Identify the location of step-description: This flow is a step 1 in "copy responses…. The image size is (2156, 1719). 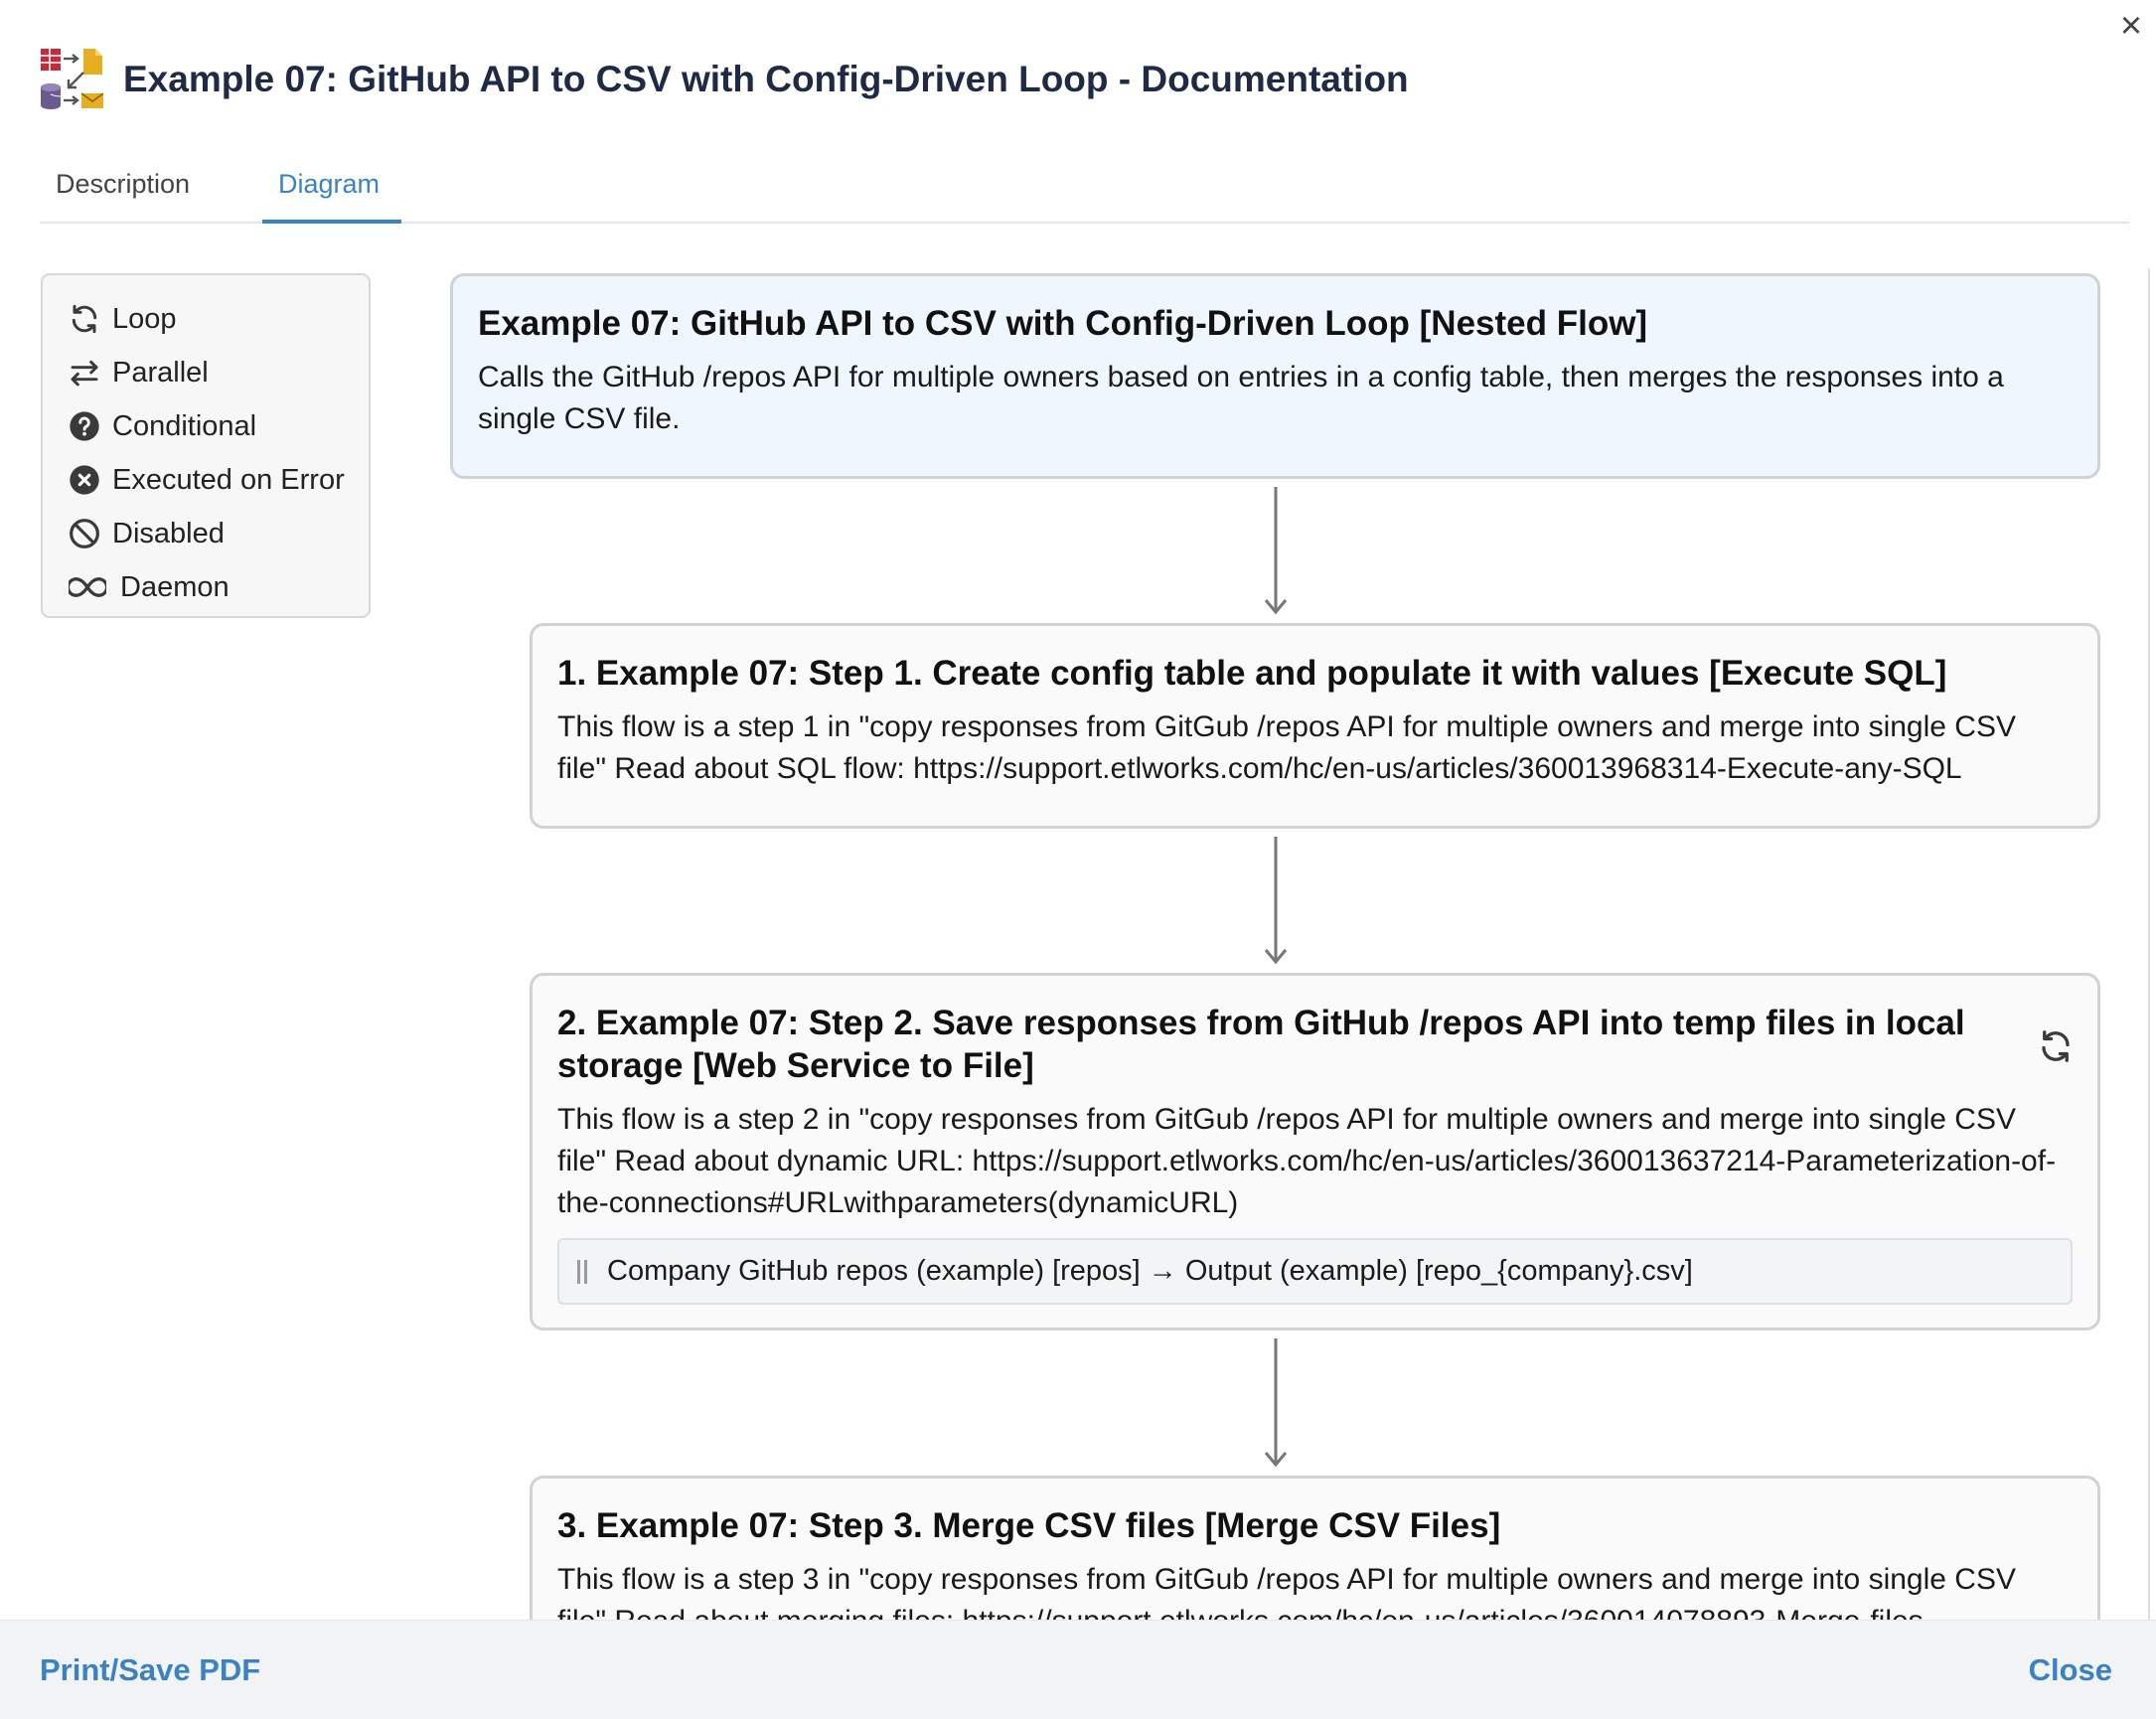
(1286, 747).